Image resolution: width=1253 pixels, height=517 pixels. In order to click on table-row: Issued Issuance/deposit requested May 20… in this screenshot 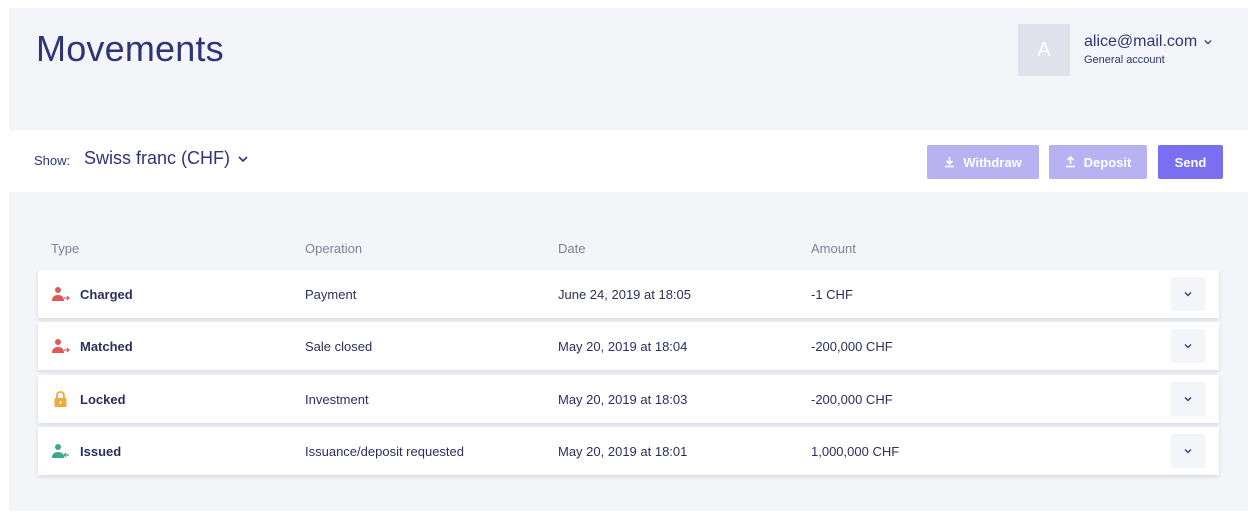, I will do `click(628, 451)`.